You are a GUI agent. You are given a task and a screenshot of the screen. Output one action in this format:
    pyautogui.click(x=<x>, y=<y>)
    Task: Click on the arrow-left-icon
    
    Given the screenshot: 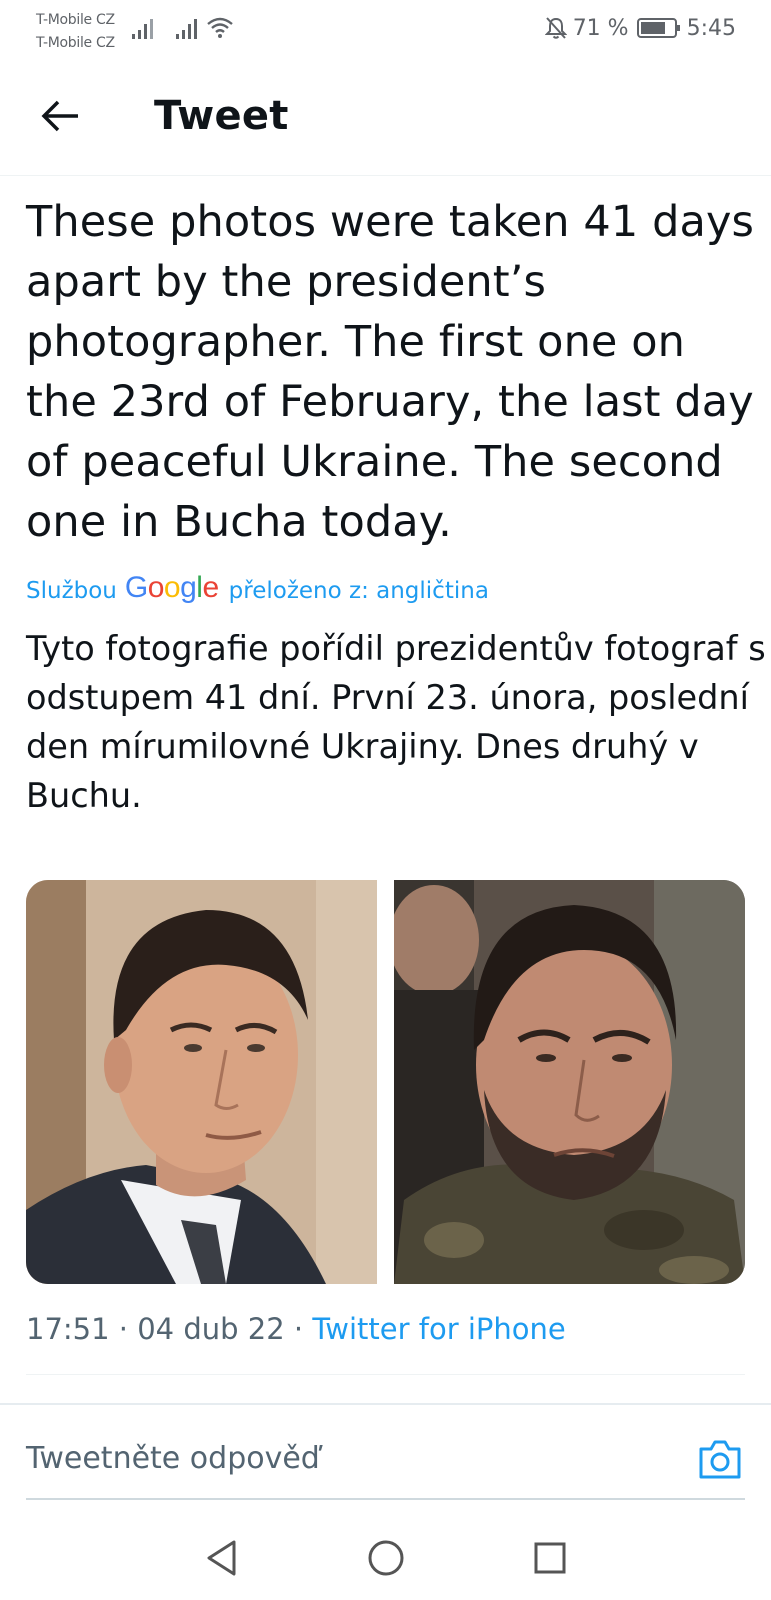 What is the action you would take?
    pyautogui.click(x=59, y=116)
    